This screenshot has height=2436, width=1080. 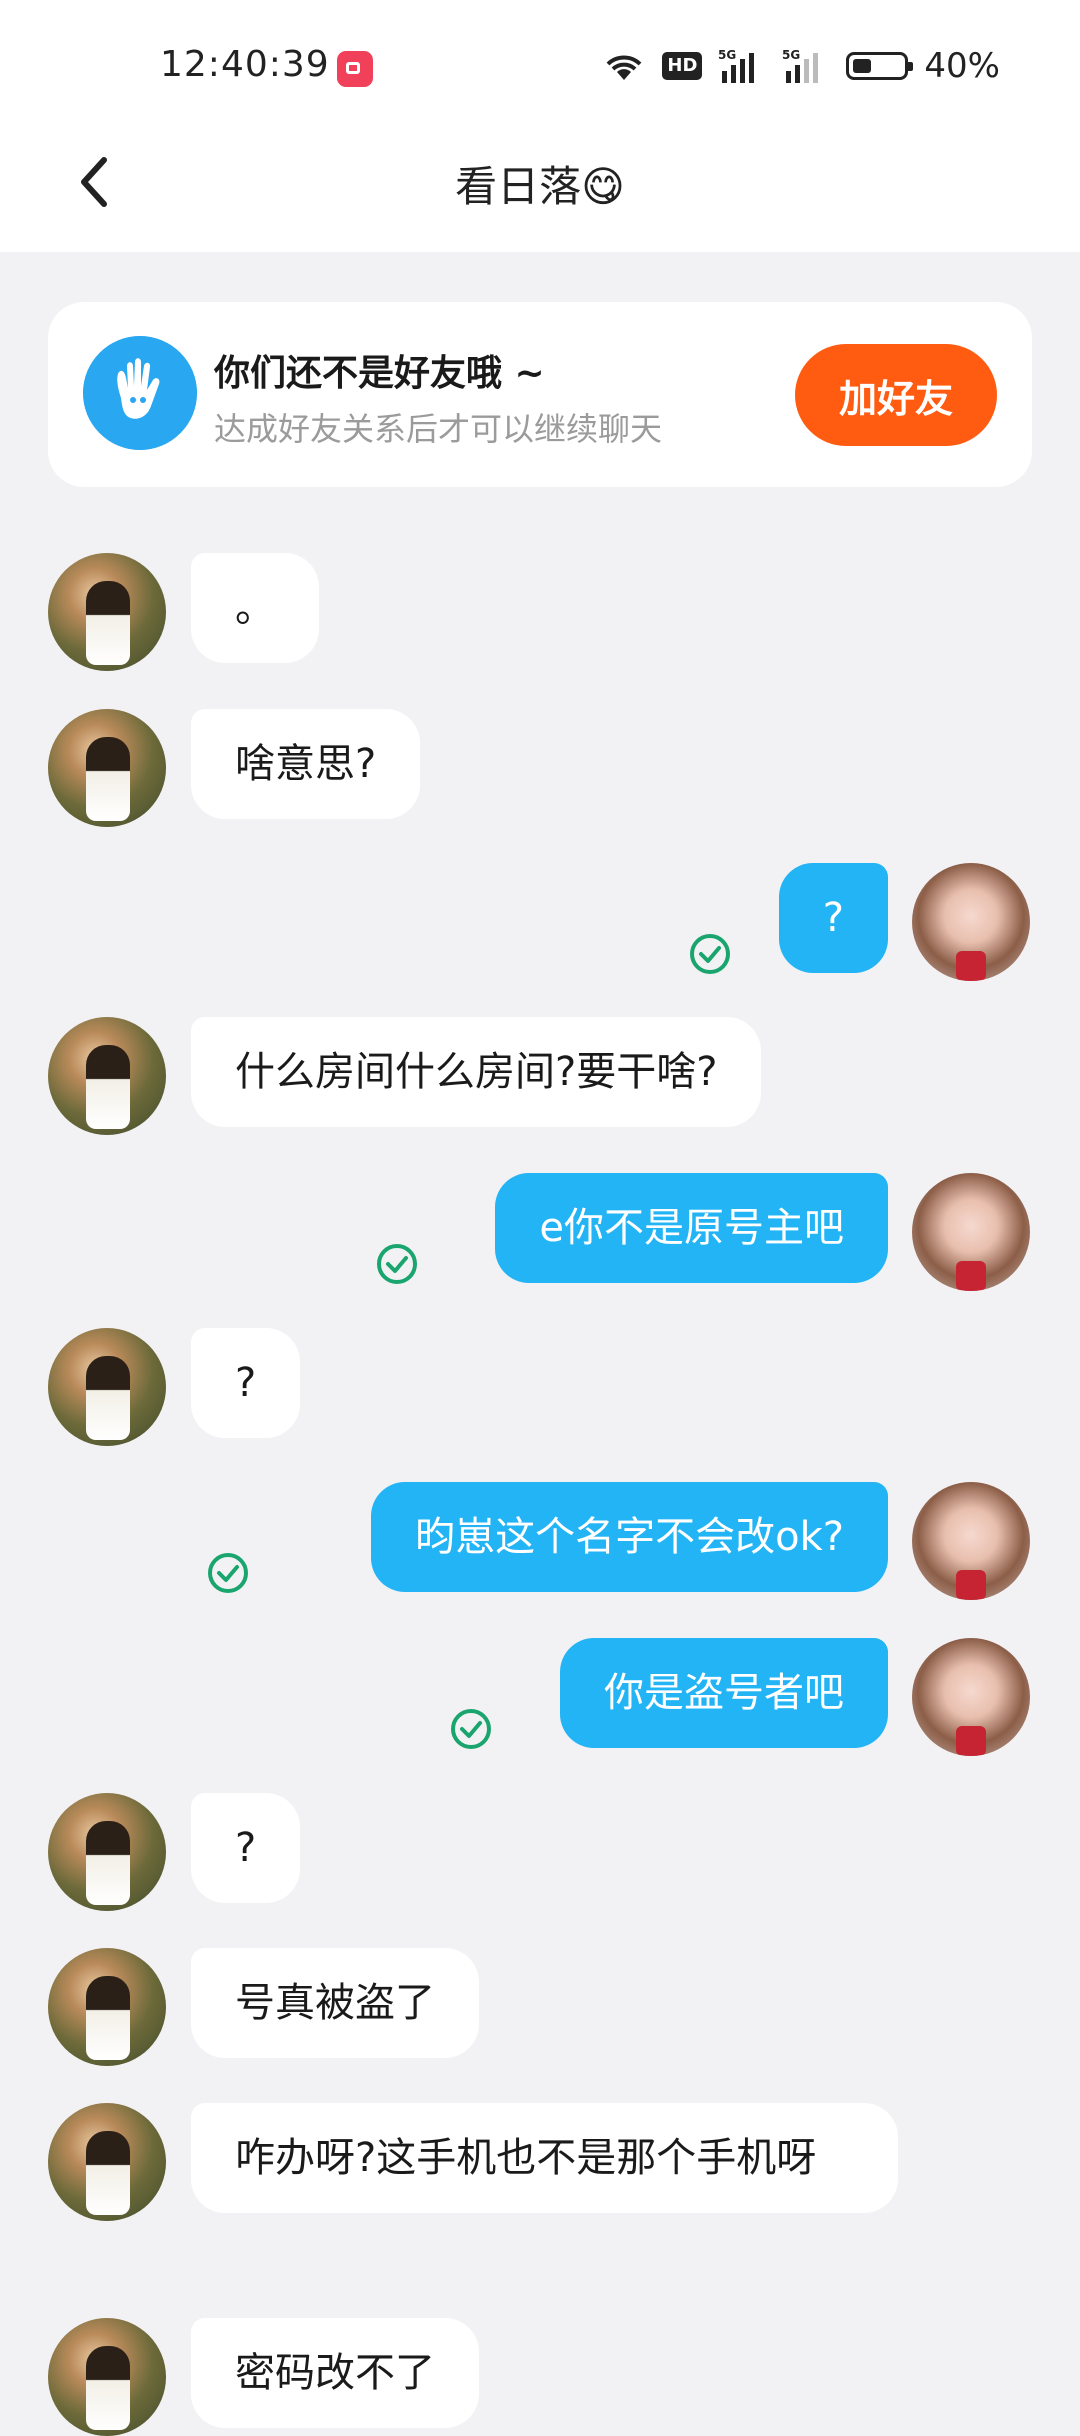 What do you see at coordinates (691, 1228) in the screenshot?
I see `message-bubble: e你不是原号主吧` at bounding box center [691, 1228].